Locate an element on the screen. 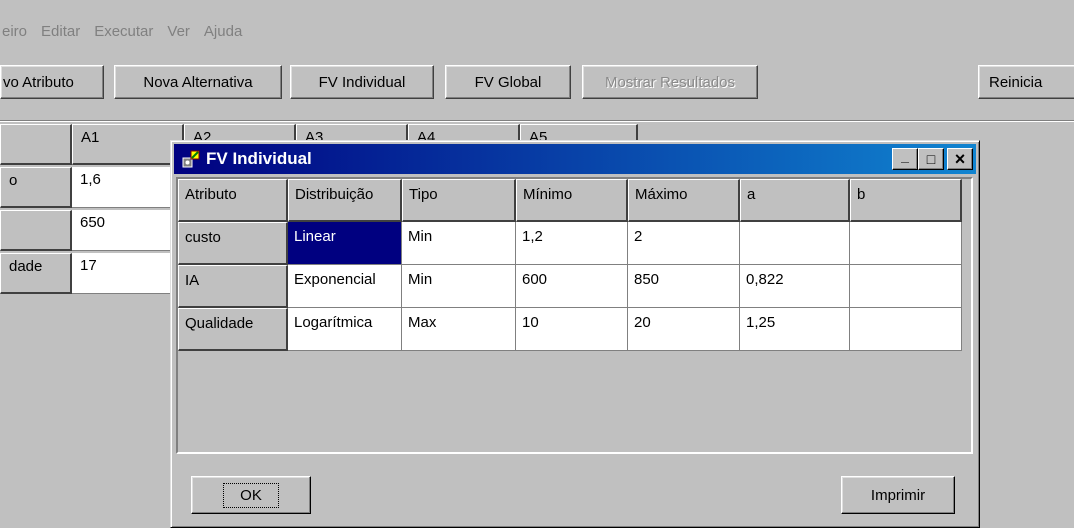  close-button: × is located at coordinates (960, 159).